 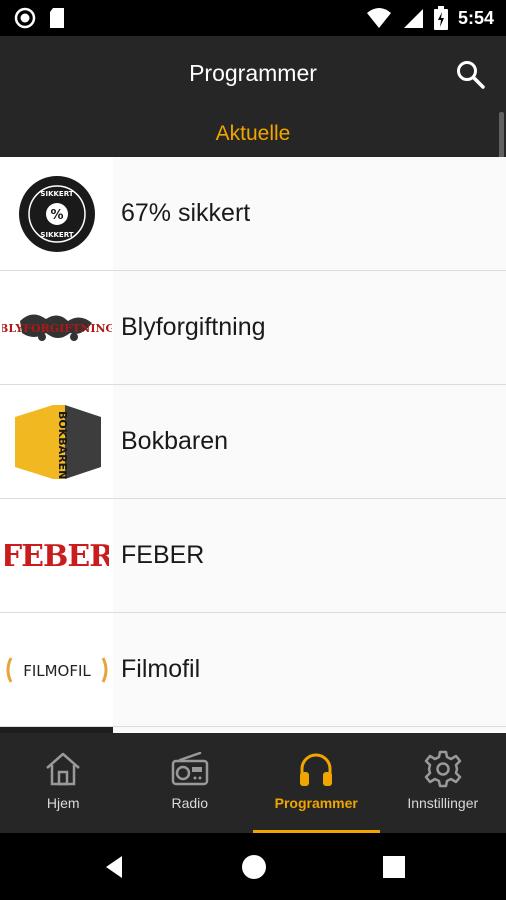 I want to click on program-logo: BLYFORGIFTNING, so click(x=56, y=327).